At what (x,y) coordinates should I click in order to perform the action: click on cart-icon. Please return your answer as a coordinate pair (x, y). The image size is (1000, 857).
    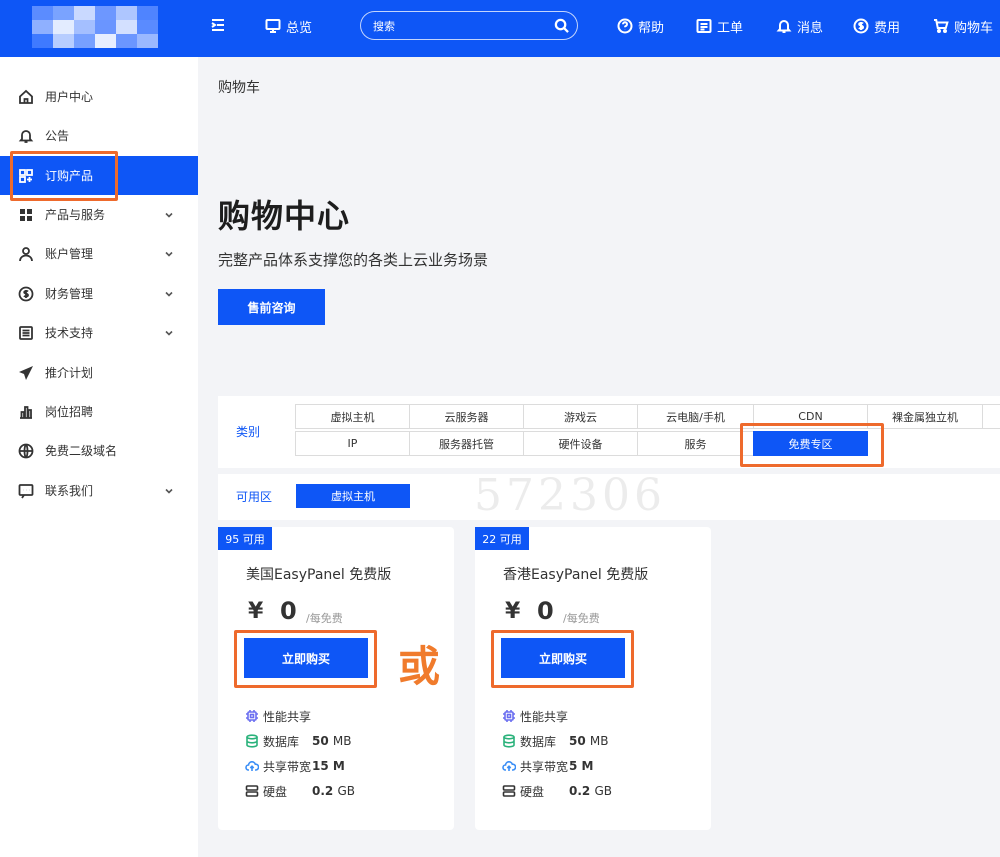
    Looking at the image, I should click on (941, 26).